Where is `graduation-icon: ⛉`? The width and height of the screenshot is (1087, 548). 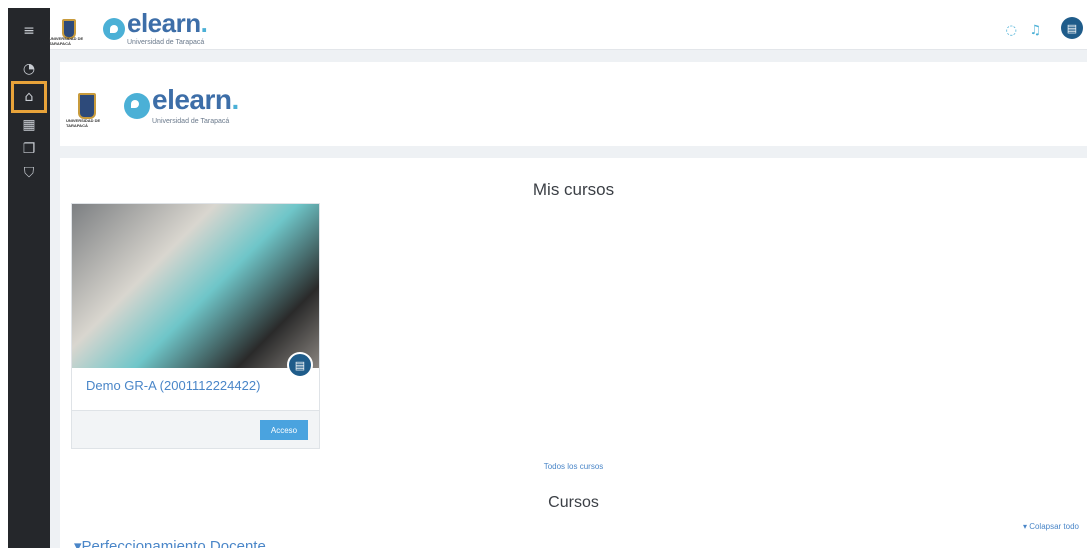
graduation-icon: ⛉ is located at coordinates (29, 173).